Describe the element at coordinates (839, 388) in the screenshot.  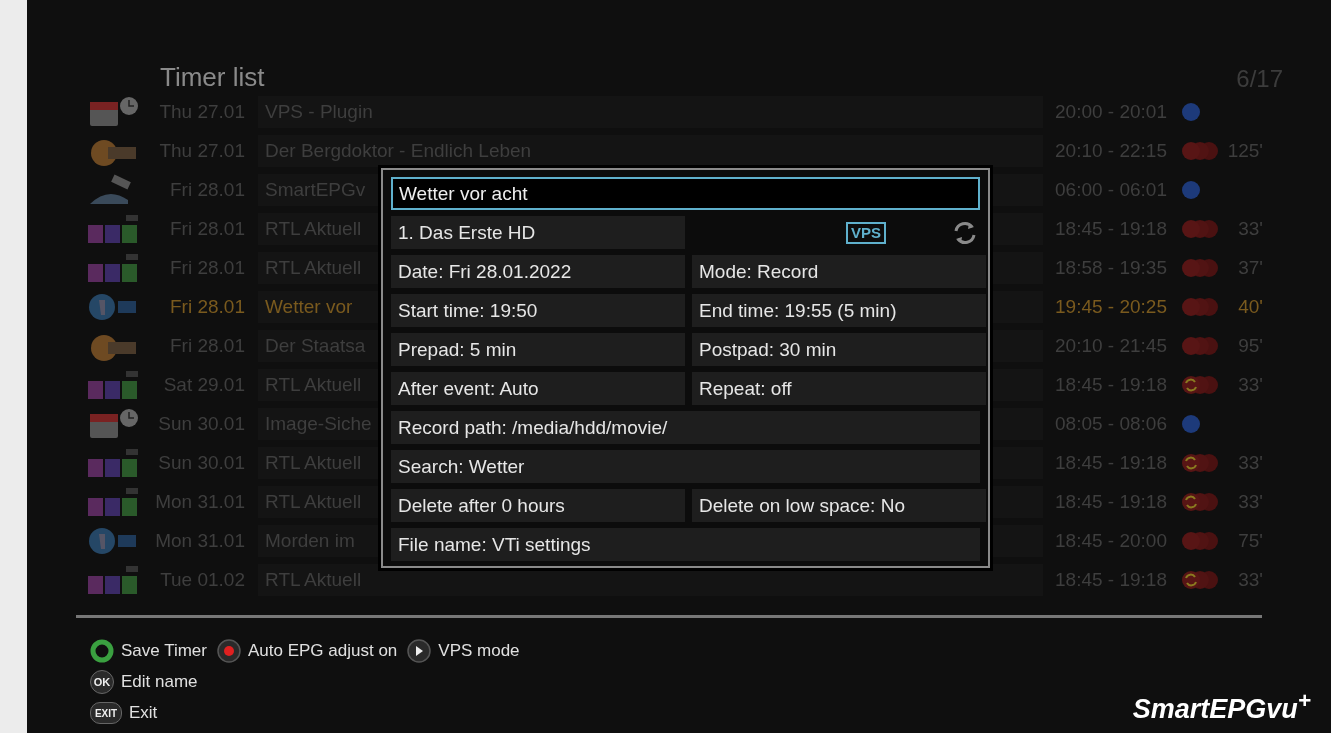
I see `setting-field: Repeat: off` at that location.